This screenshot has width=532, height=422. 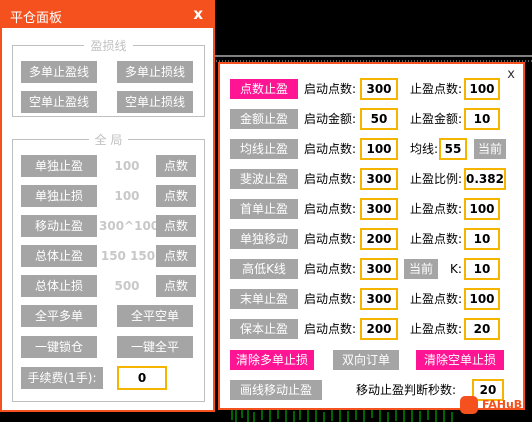 What do you see at coordinates (264, 89) in the screenshot?
I see `points-take-profit-button: 点数止盈` at bounding box center [264, 89].